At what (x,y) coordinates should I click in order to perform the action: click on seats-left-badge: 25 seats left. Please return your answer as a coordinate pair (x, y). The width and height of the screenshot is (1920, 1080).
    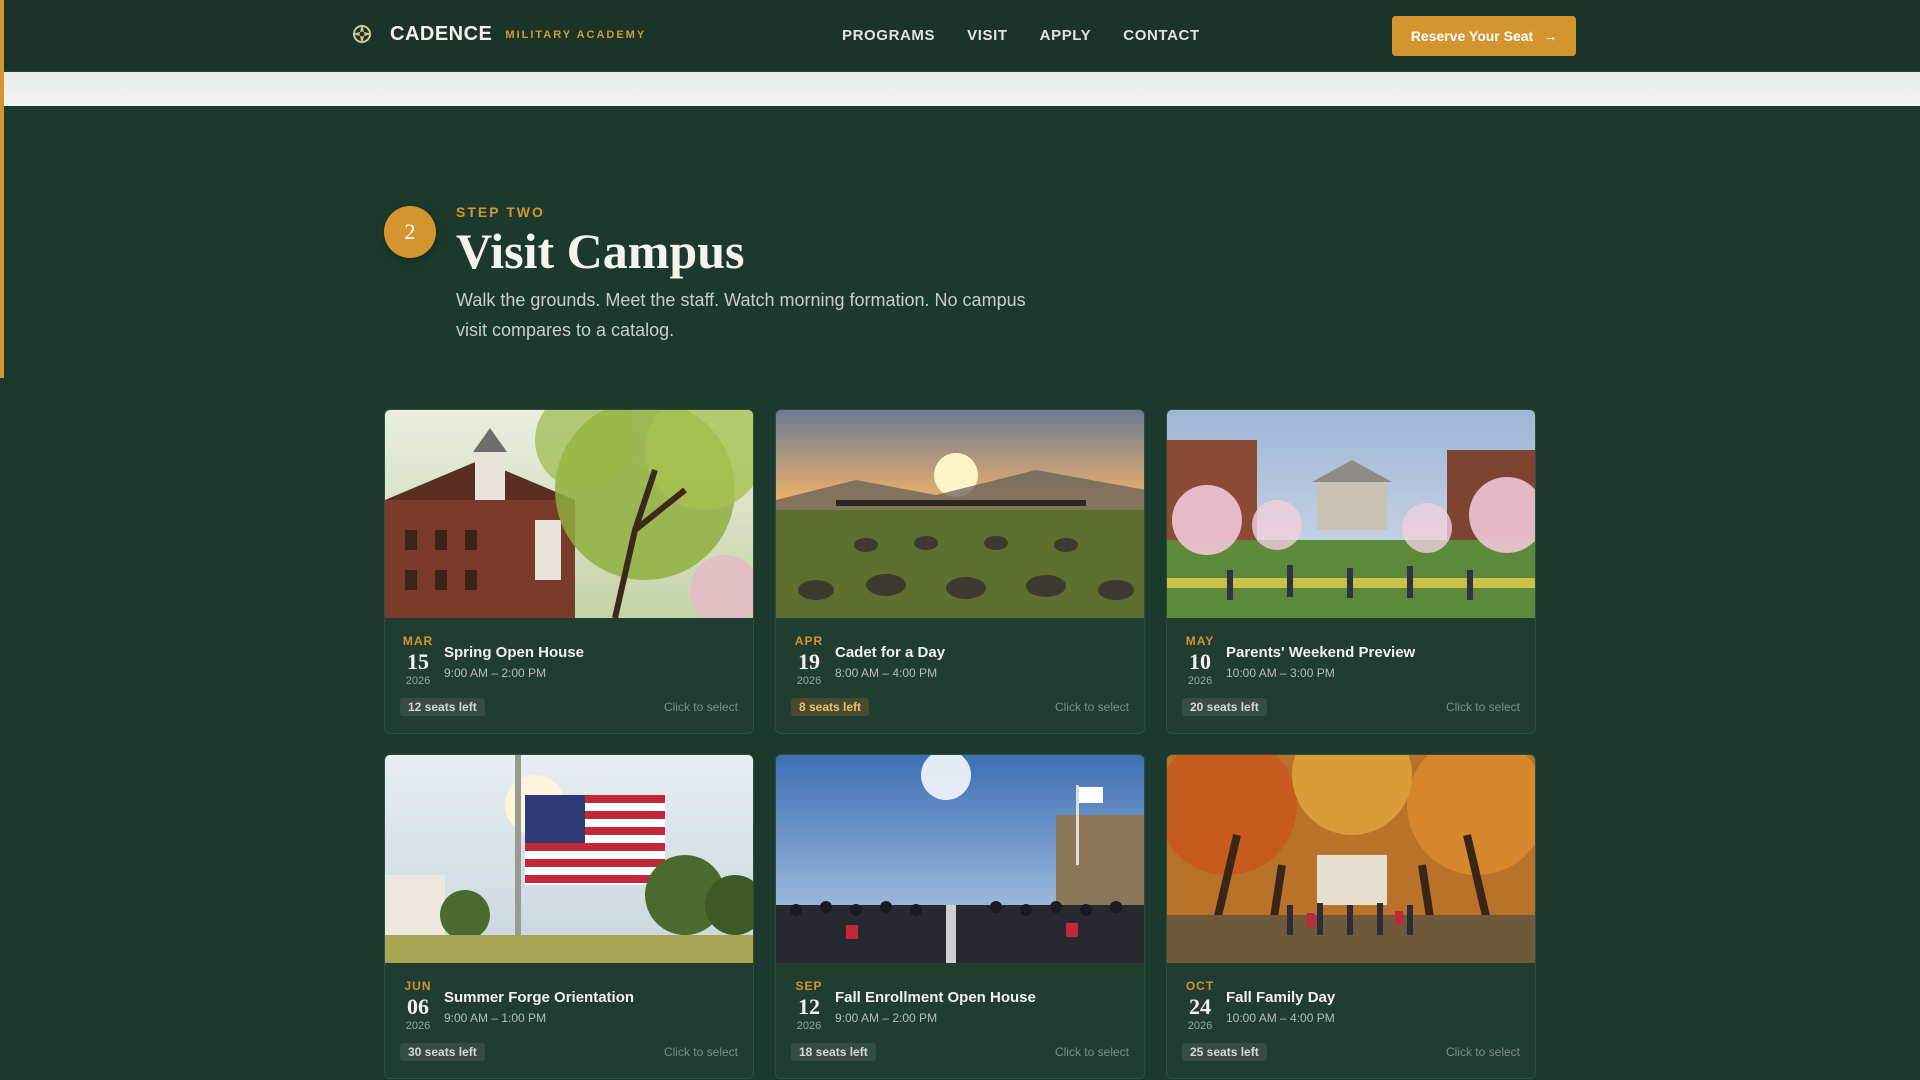
    Looking at the image, I should click on (1224, 1052).